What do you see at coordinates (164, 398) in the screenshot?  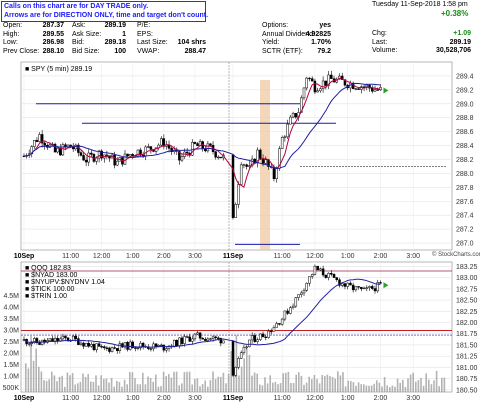 I see `x-tick-label: 2:00` at bounding box center [164, 398].